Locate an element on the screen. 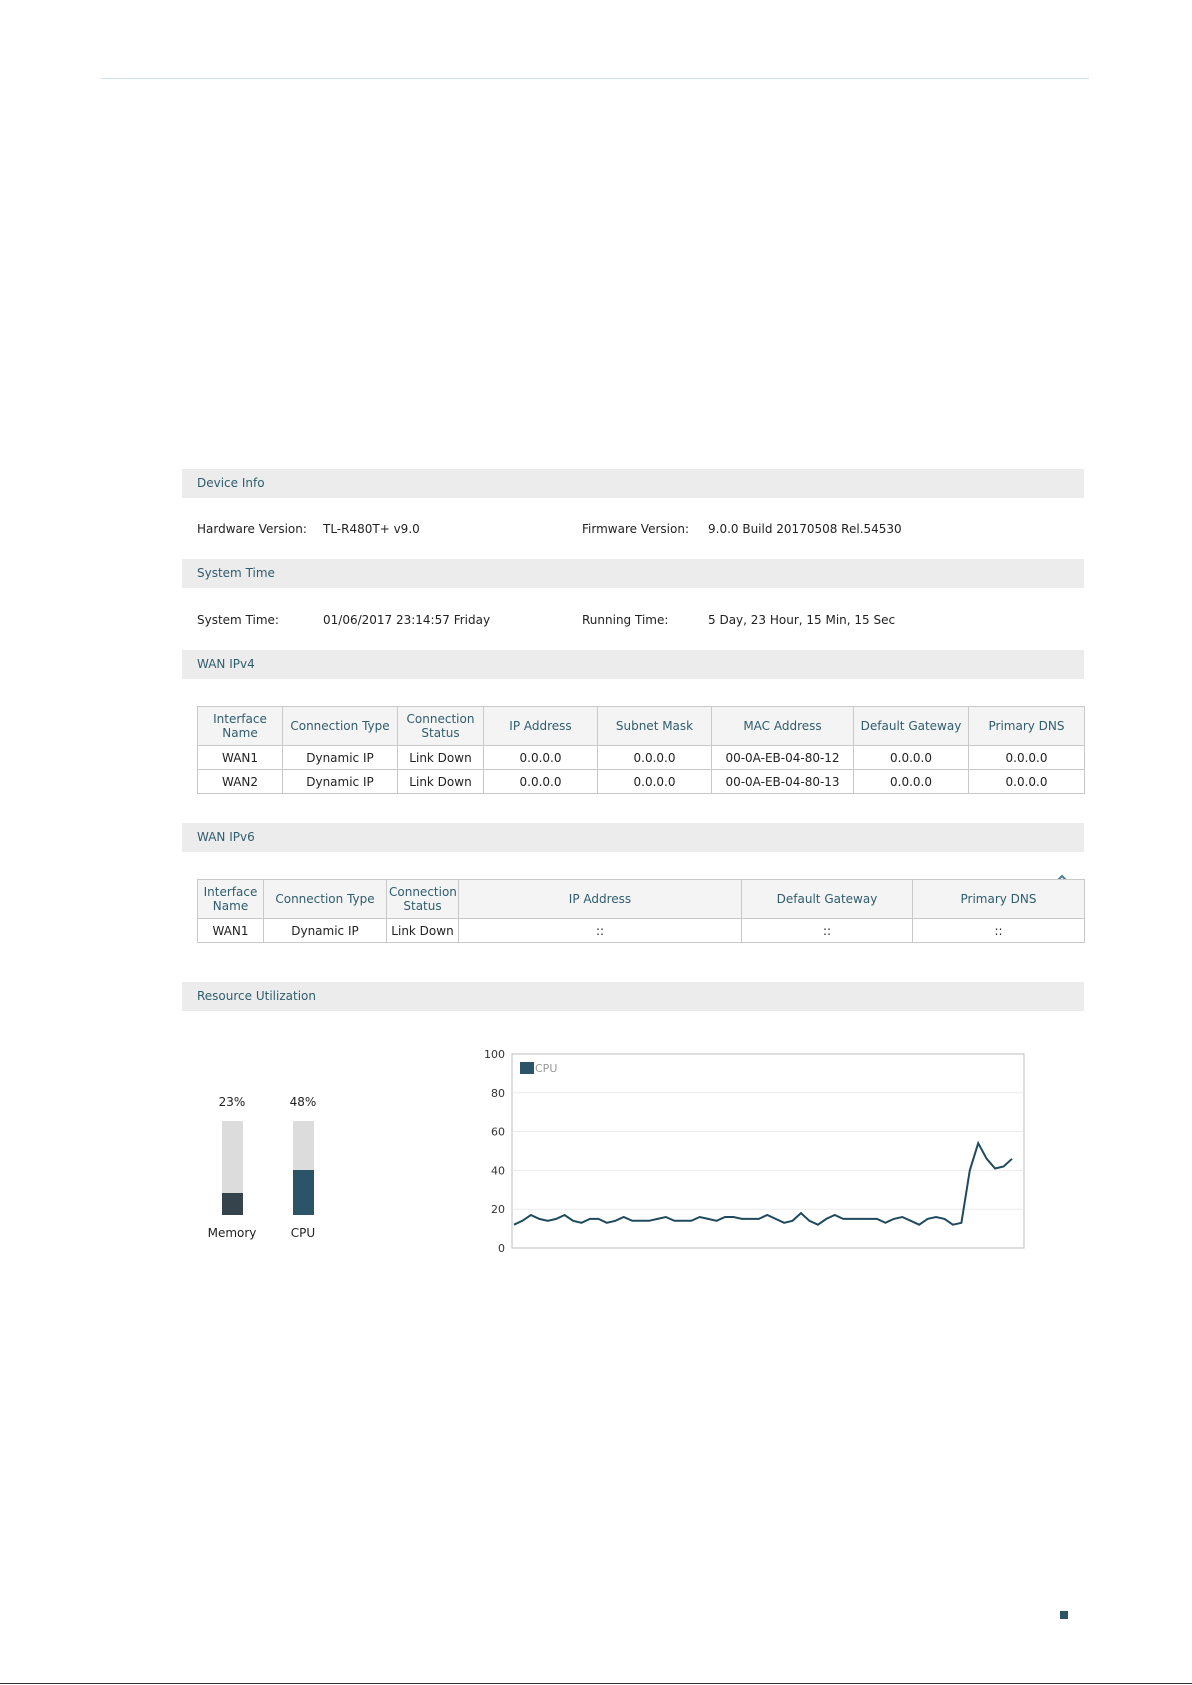 Image resolution: width=1192 pixels, height=1685 pixels. hardware-version-label: Hardware Version: is located at coordinates (252, 529).